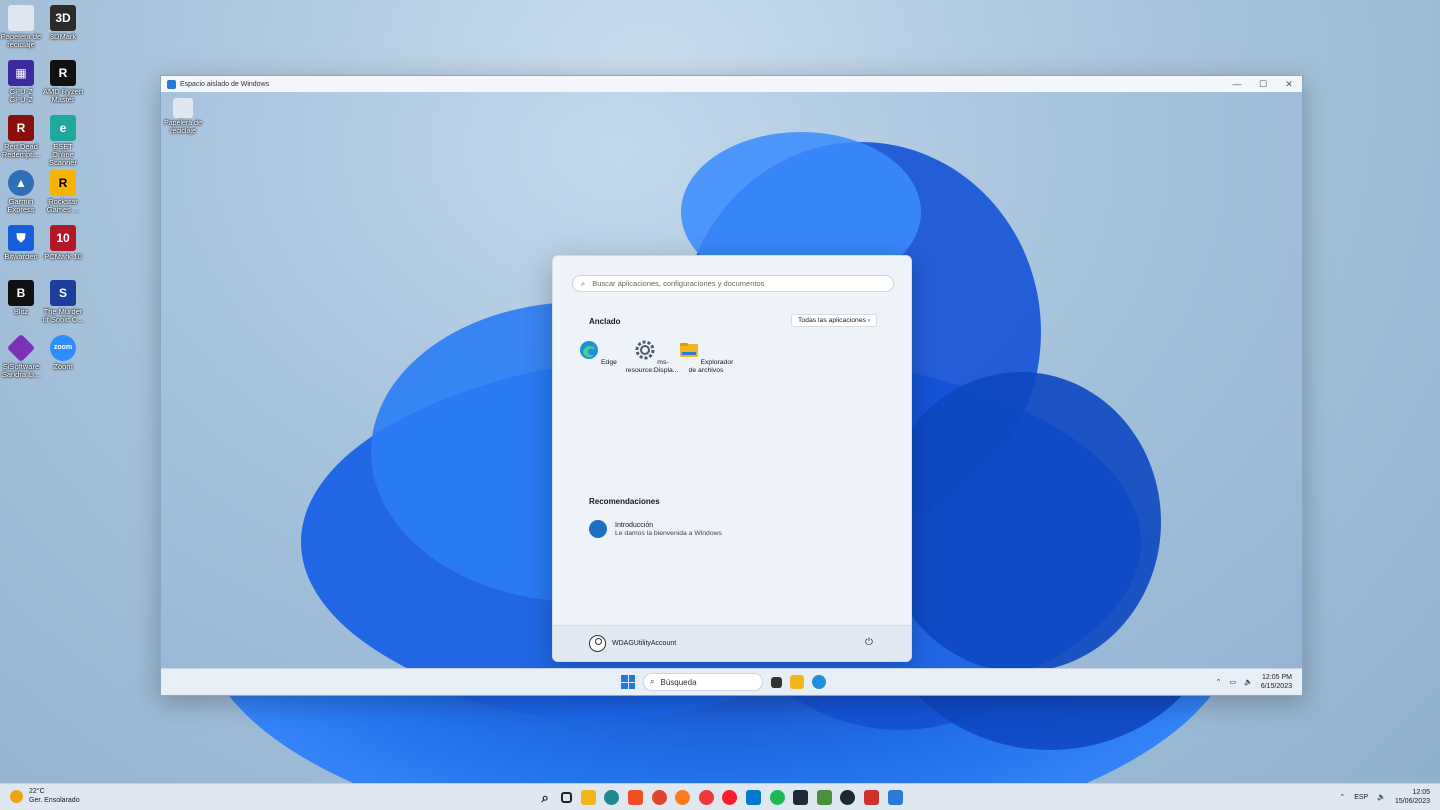 The height and width of the screenshot is (810, 1440). What do you see at coordinates (706, 357) in the screenshot?
I see `pinned-app-file-explorer: Explorador de archivos` at bounding box center [706, 357].